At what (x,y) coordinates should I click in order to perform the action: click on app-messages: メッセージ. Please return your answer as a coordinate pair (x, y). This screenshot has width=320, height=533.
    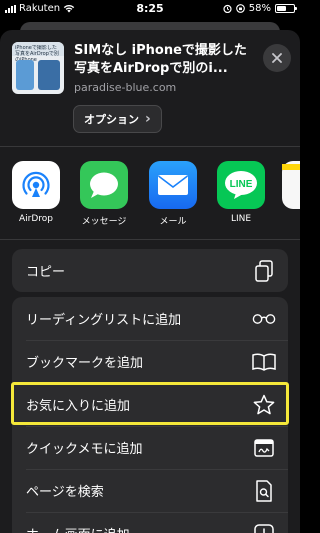
    Looking at the image, I should click on (104, 194).